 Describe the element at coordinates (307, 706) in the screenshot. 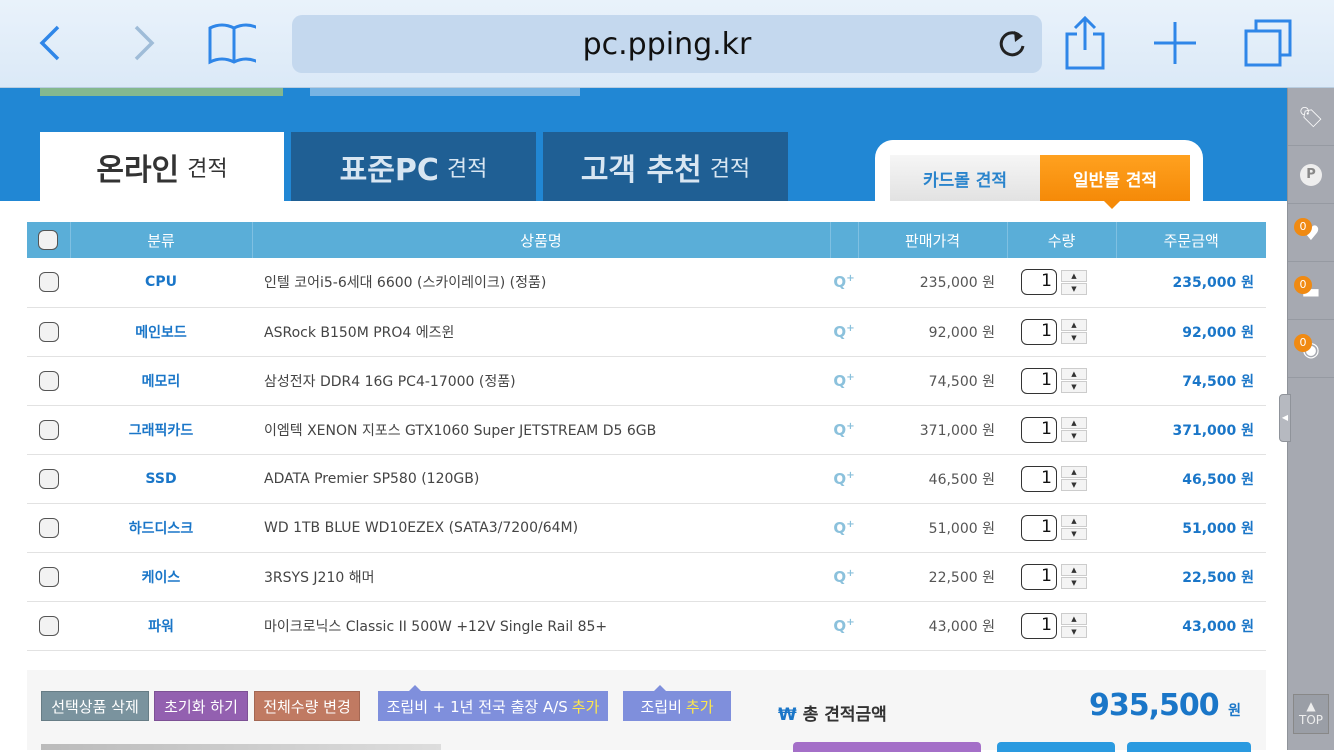

I see `change-all-qty-button: 전체수량 변경` at that location.